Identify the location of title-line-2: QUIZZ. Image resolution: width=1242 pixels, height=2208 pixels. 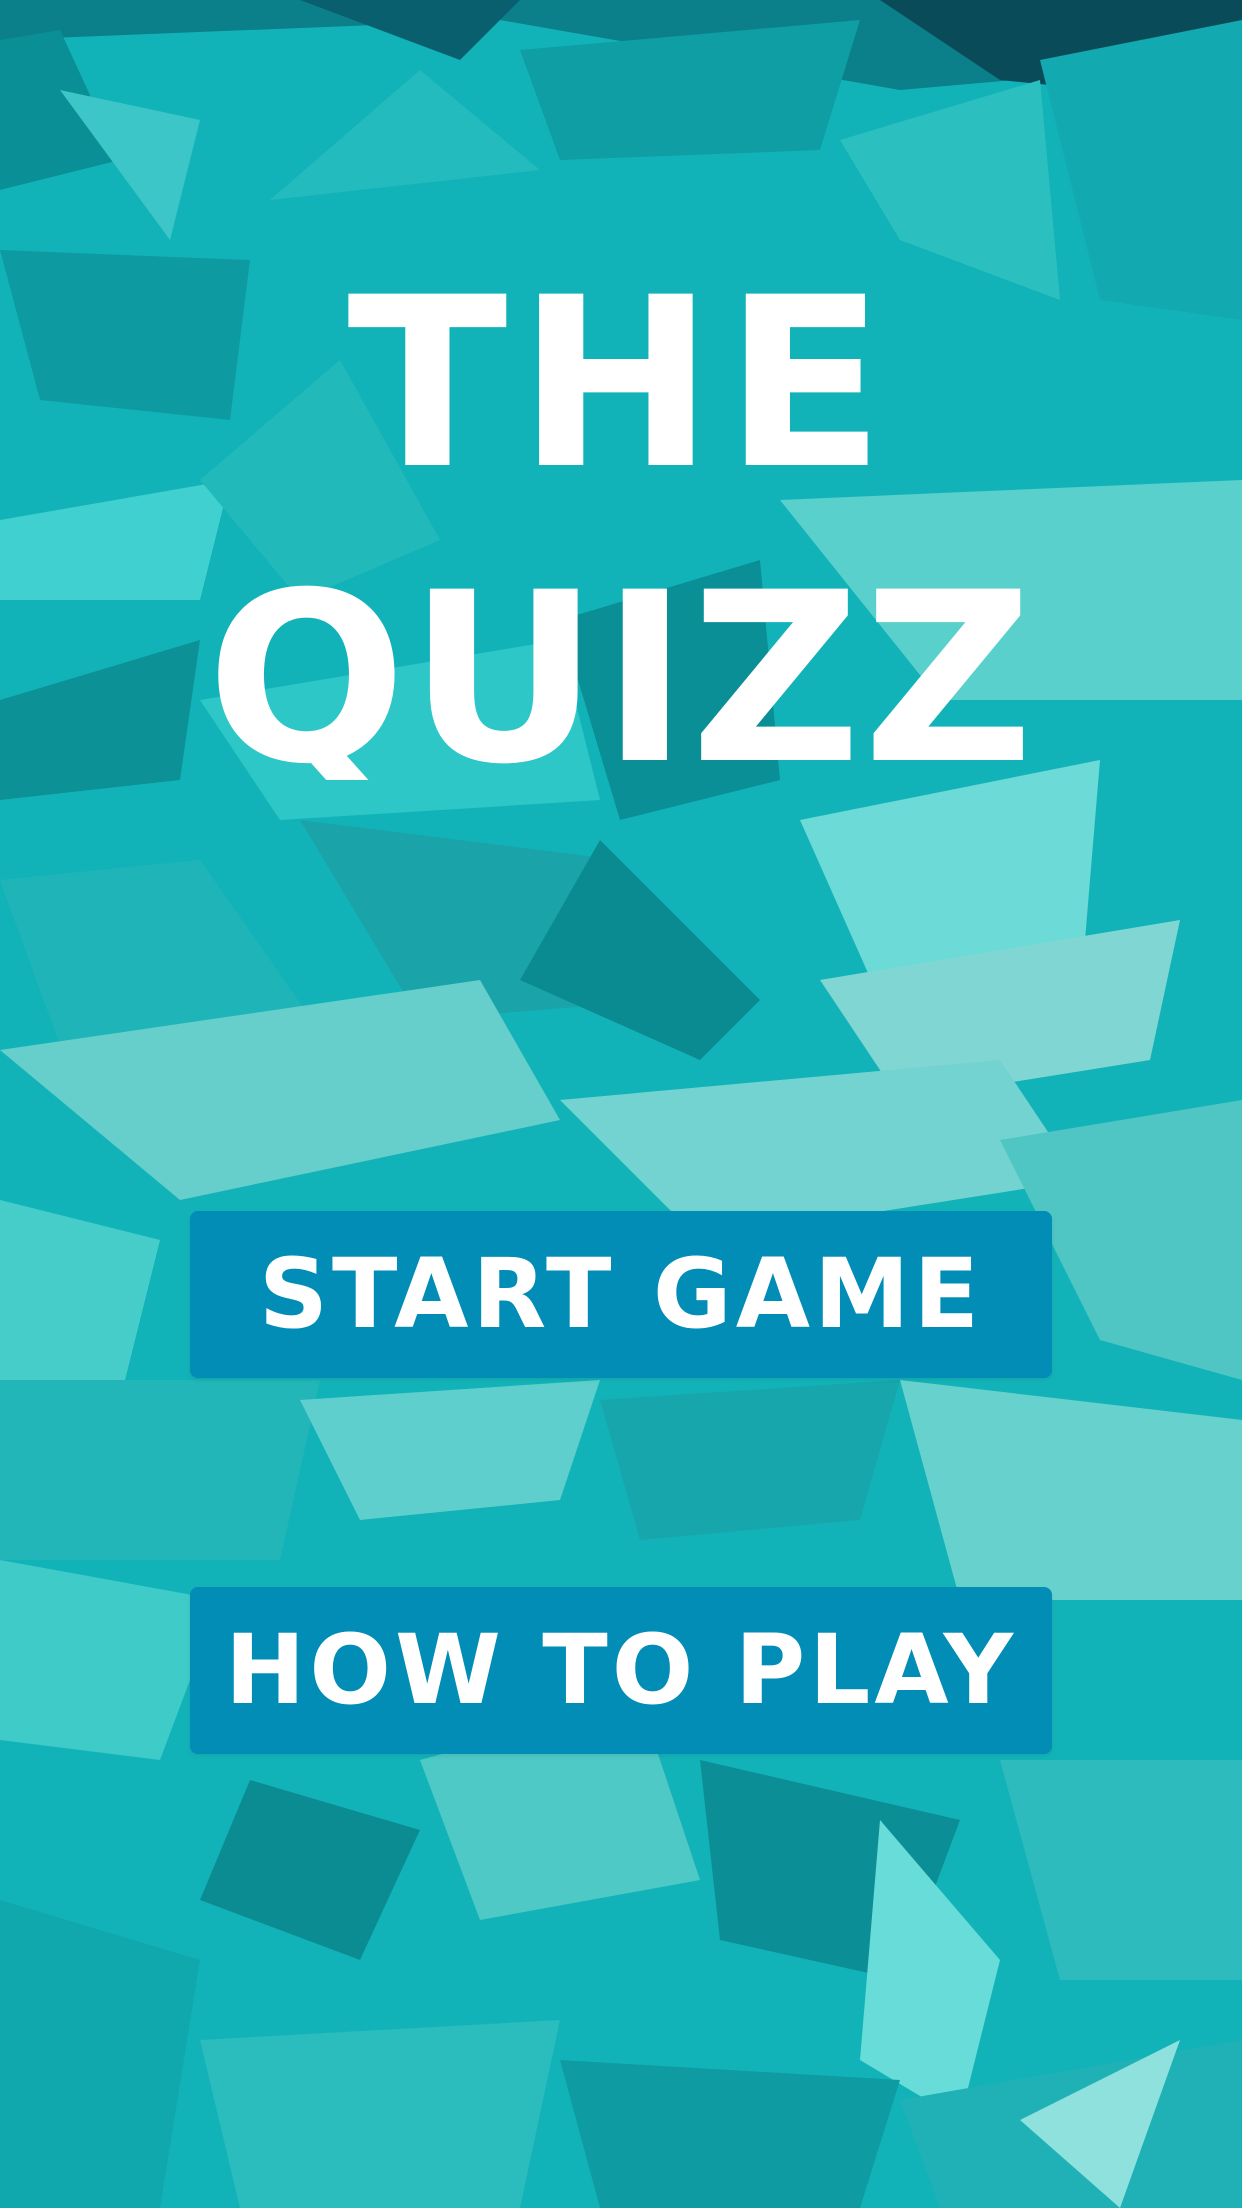
(621, 661).